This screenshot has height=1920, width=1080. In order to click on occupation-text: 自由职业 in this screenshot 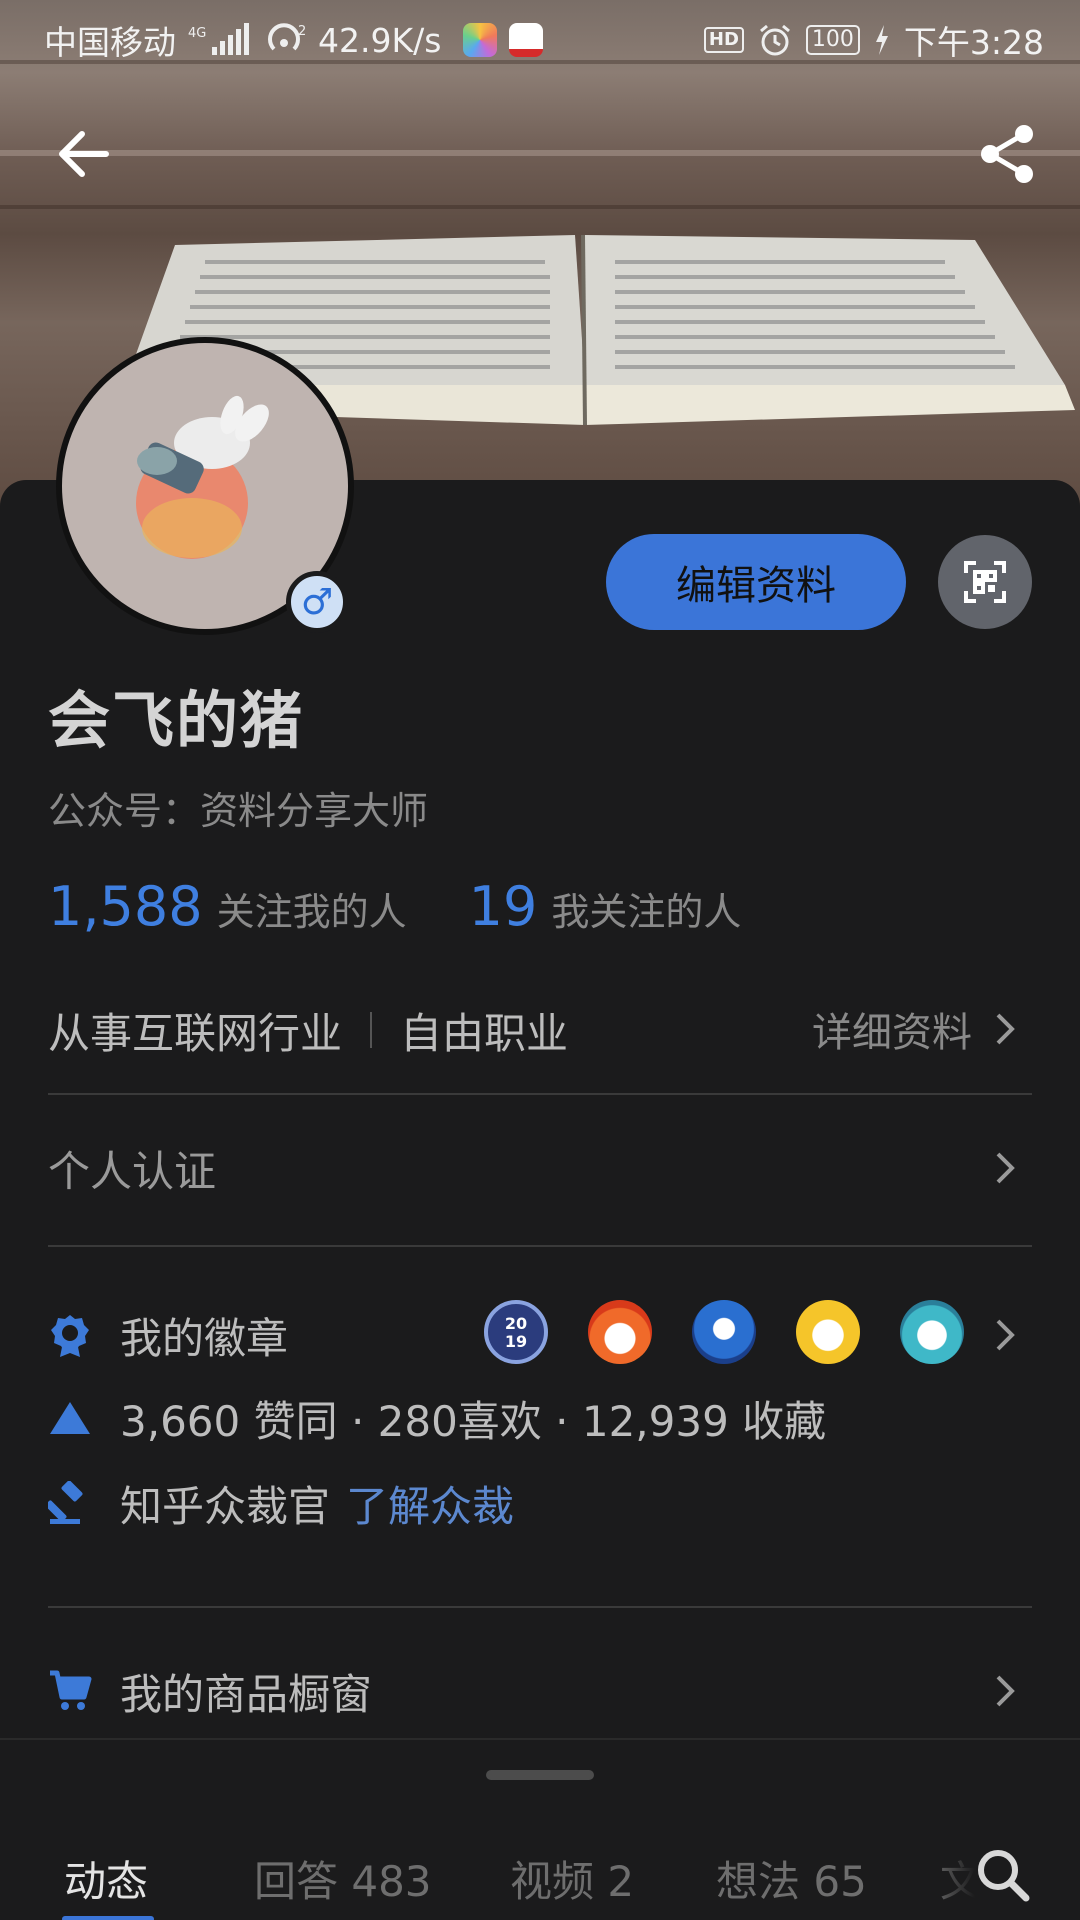, I will do `click(484, 1033)`.